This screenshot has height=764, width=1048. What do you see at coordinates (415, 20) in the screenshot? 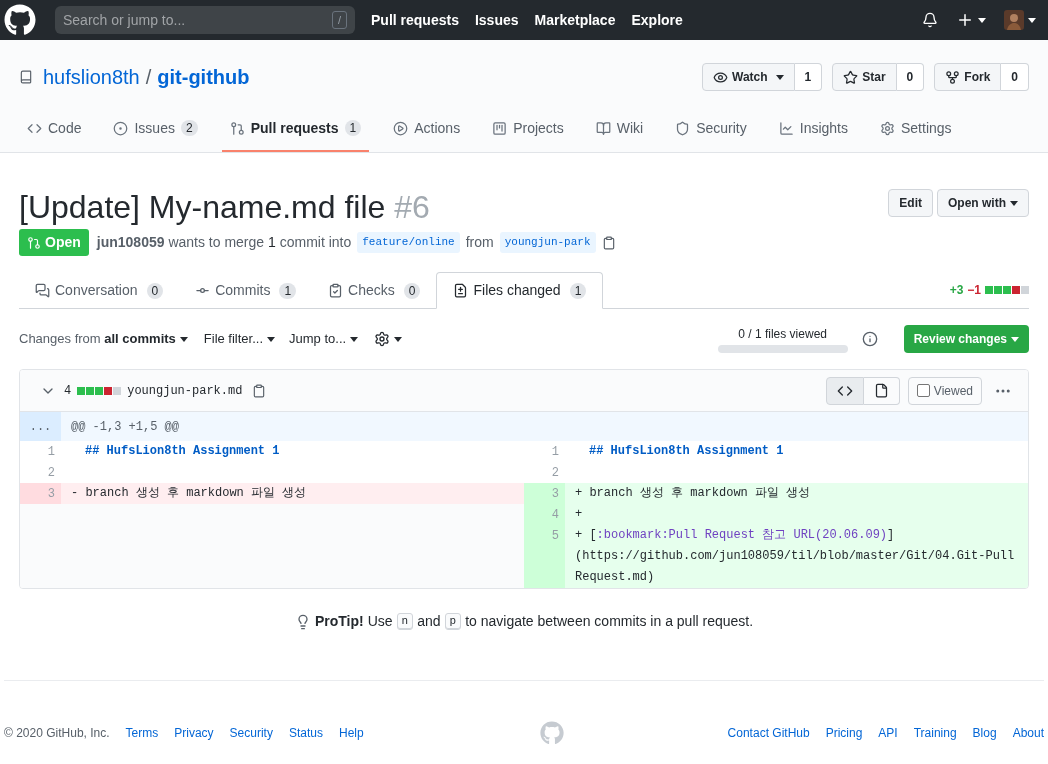
I see `nav-link: Pull requests` at bounding box center [415, 20].